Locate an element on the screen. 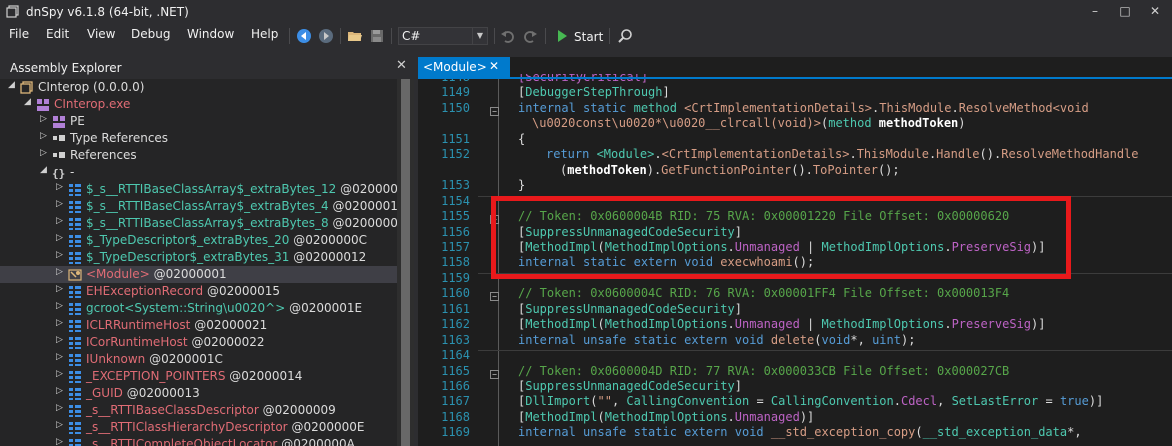  undo-icon is located at coordinates (508, 36).